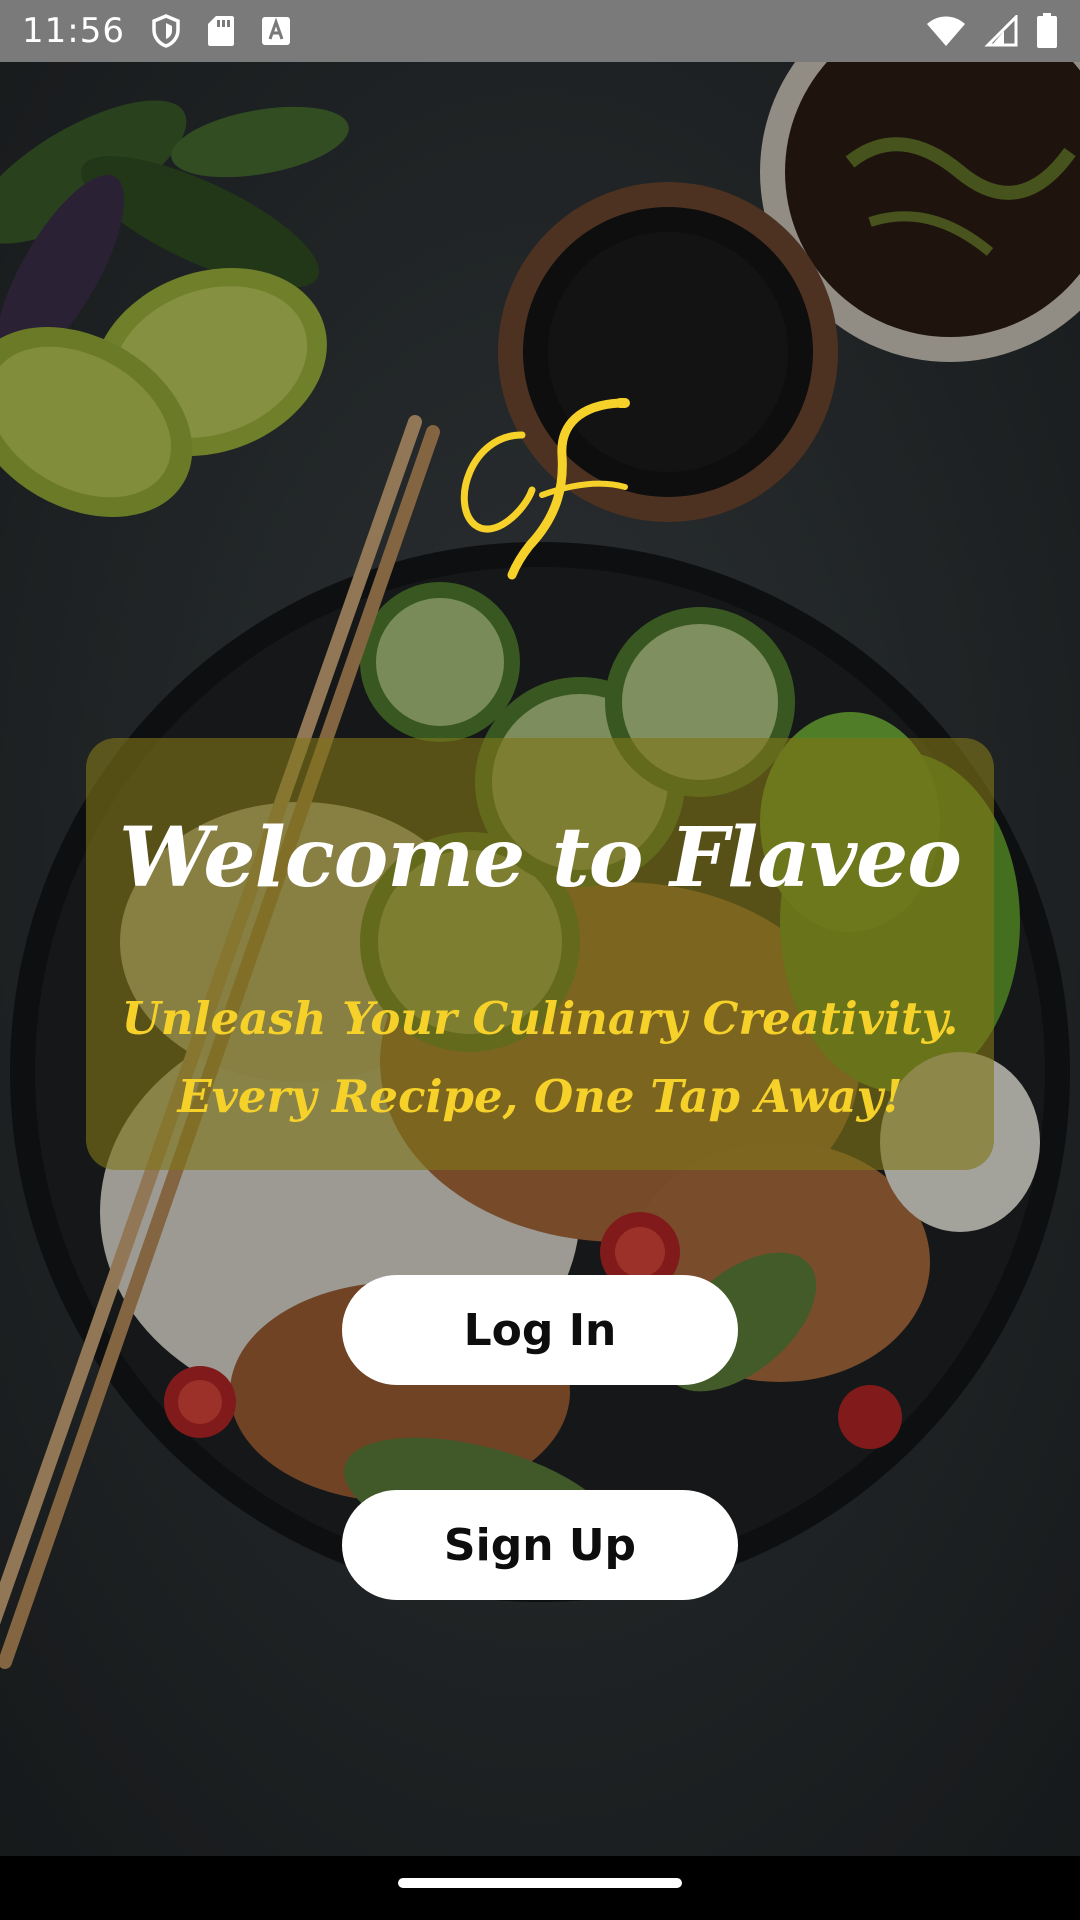 This screenshot has height=1920, width=1080. What do you see at coordinates (221, 31) in the screenshot?
I see `sd-card-icon` at bounding box center [221, 31].